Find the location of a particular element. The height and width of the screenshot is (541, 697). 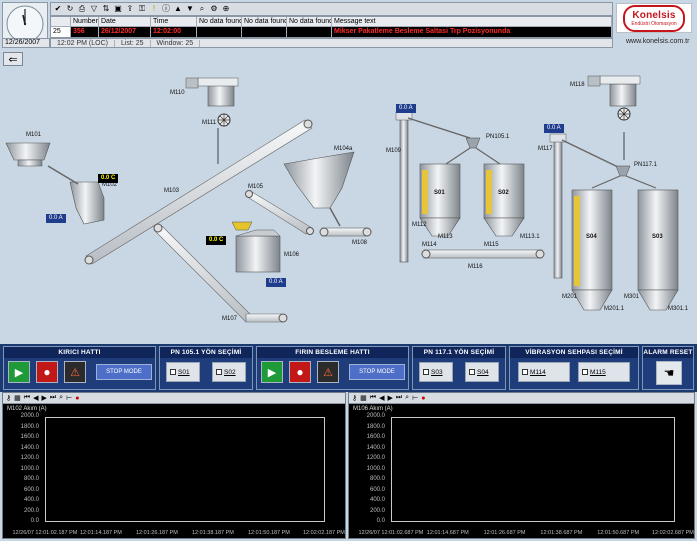

x-tick-label: 12:02:02.187 PM is located at coordinates (324, 533).